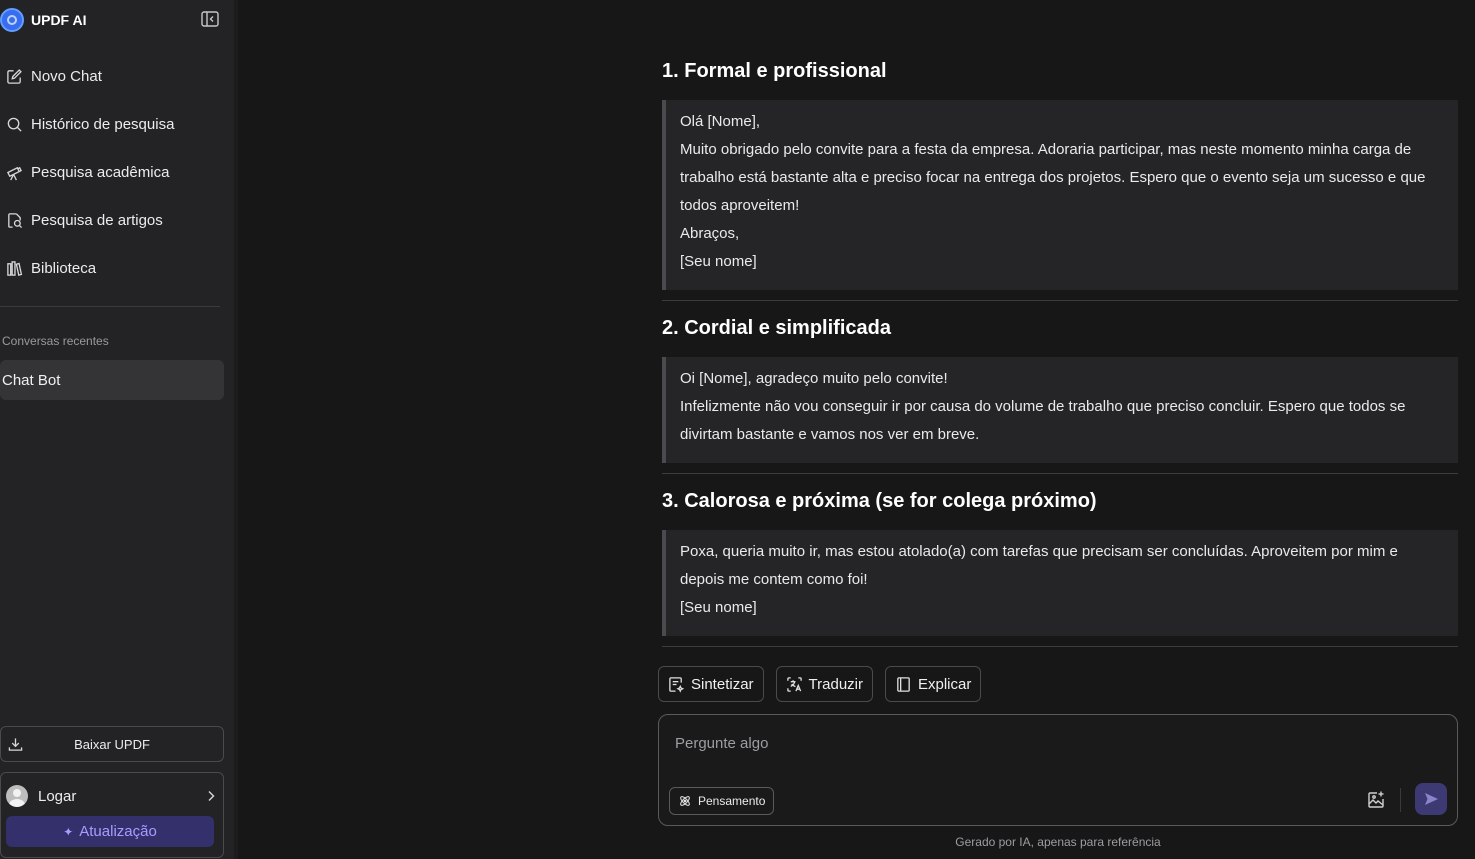 The image size is (1475, 859). Describe the element at coordinates (814, 378) in the screenshot. I see `quote-line: Oi [Nome], agradeço muito pelo convite!` at that location.